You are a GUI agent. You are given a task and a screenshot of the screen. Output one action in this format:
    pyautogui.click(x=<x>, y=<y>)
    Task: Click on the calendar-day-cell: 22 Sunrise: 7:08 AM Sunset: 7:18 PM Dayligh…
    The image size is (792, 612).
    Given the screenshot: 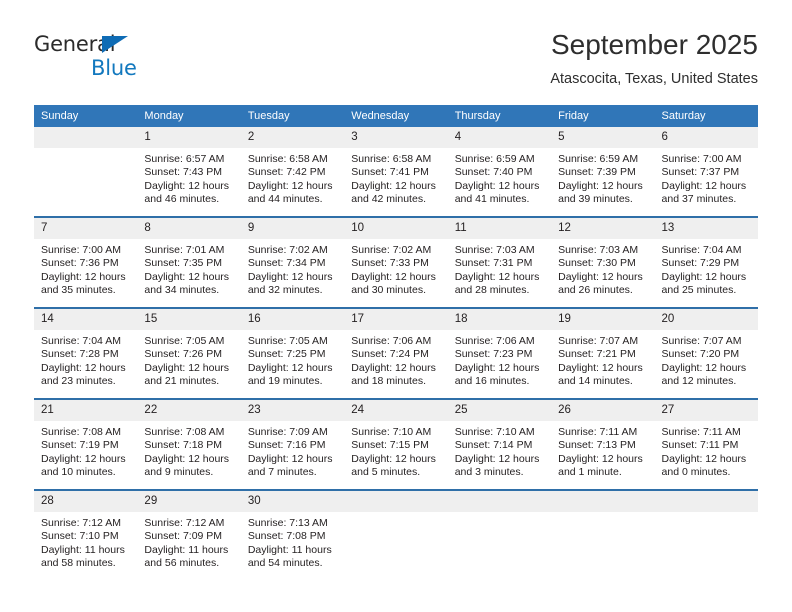 What is the action you would take?
    pyautogui.click(x=189, y=444)
    